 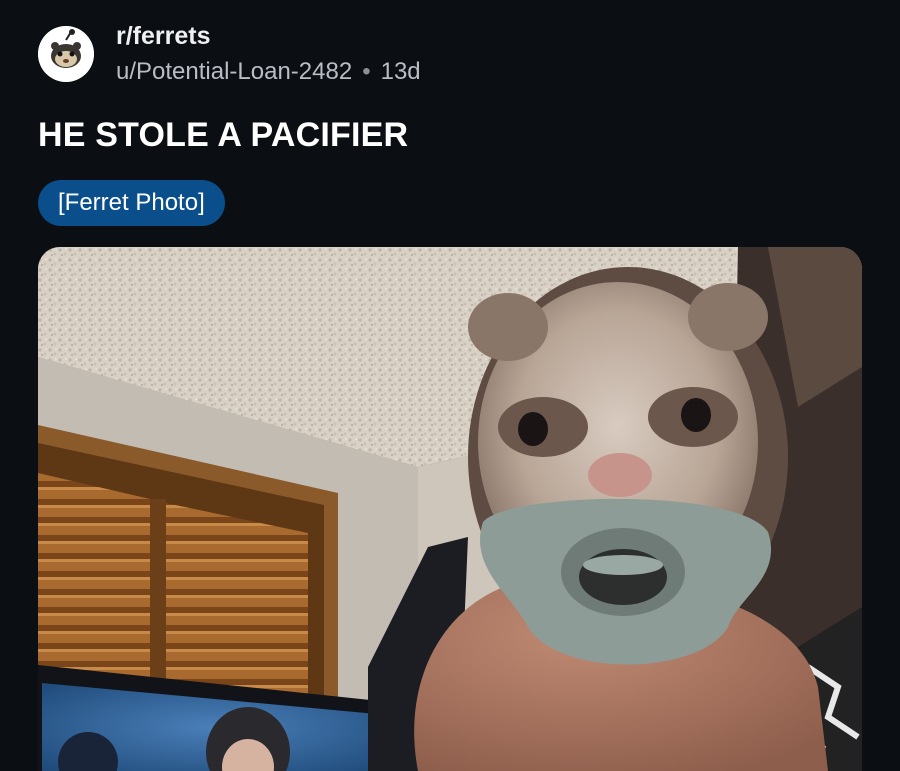 What do you see at coordinates (131, 203) in the screenshot?
I see `post-flair: [Ferret Photo]` at bounding box center [131, 203].